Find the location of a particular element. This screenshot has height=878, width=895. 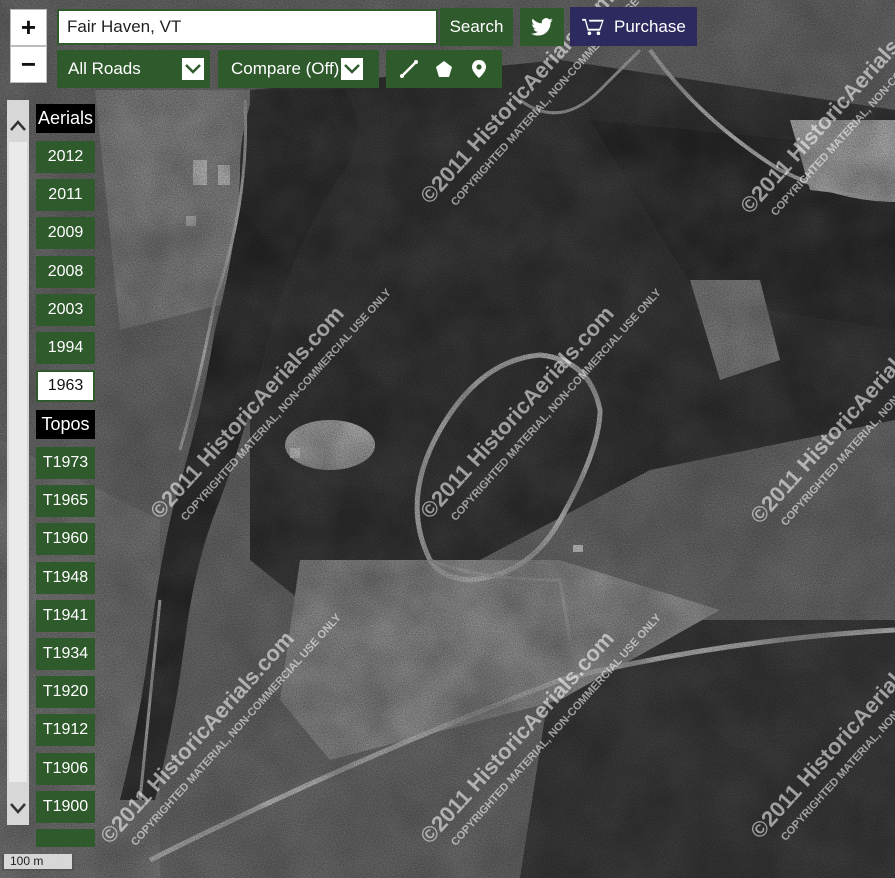

purchase-button: Purchase is located at coordinates (633, 26).